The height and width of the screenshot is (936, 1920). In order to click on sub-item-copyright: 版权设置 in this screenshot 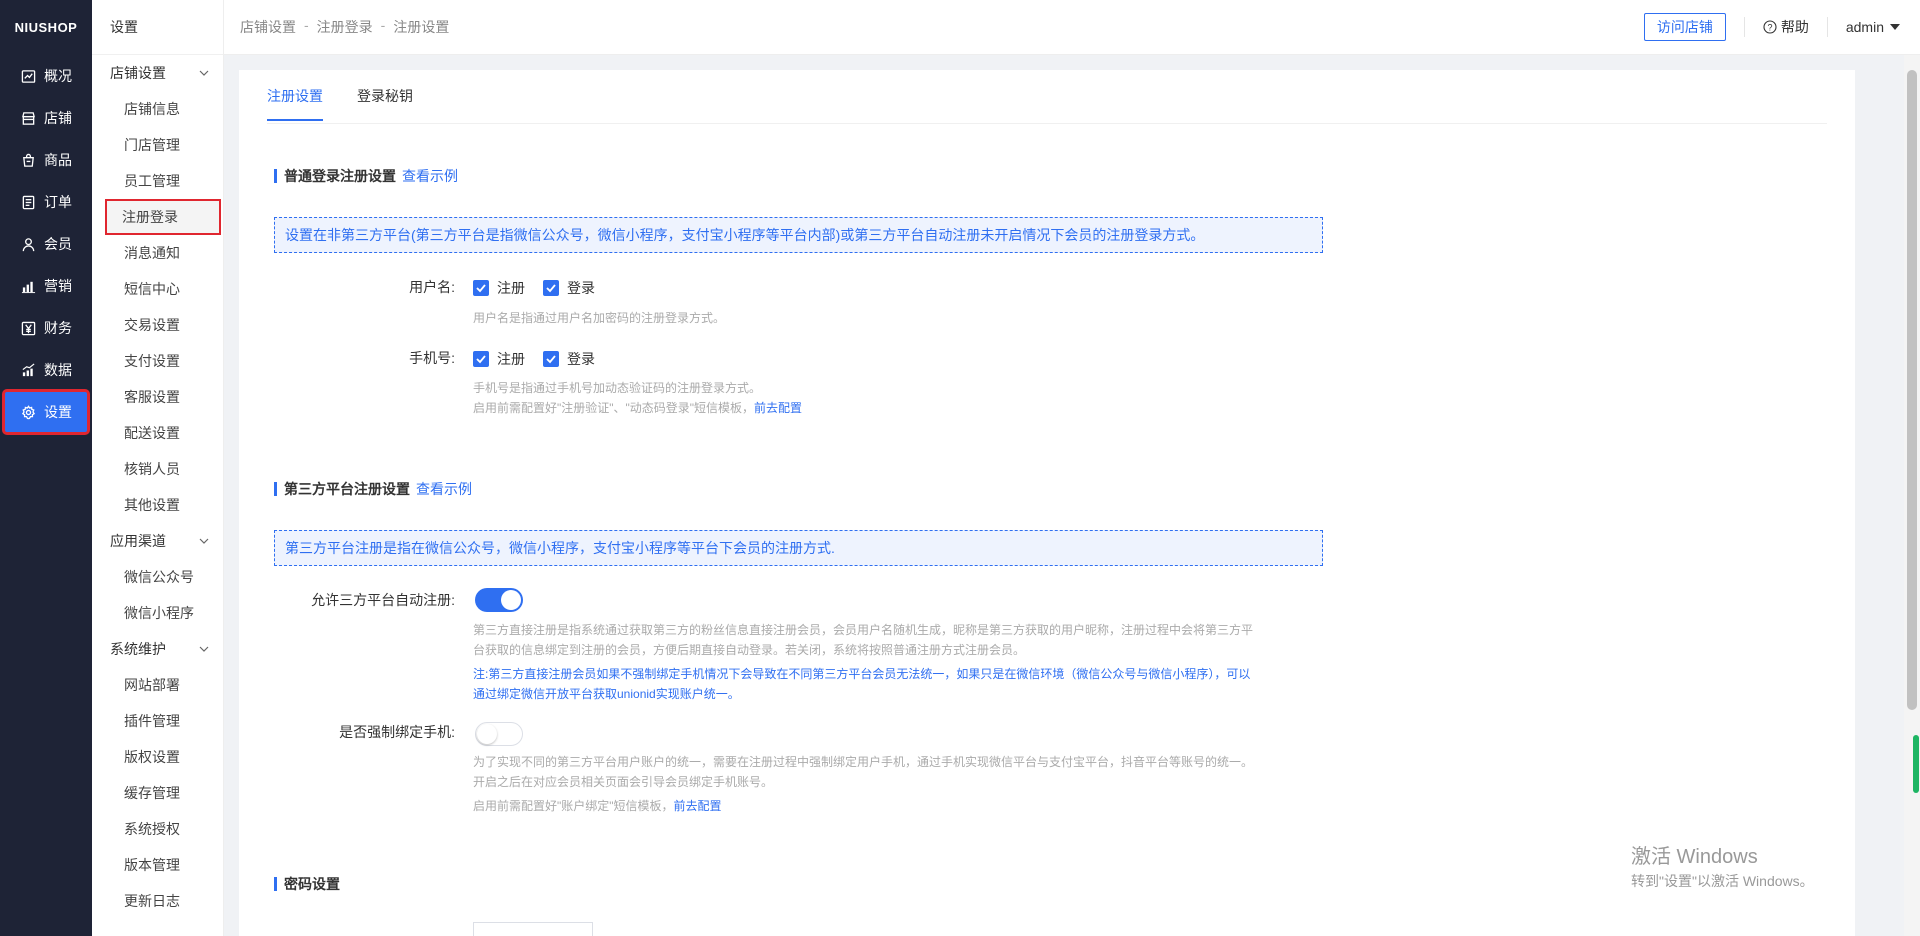, I will do `click(157, 757)`.